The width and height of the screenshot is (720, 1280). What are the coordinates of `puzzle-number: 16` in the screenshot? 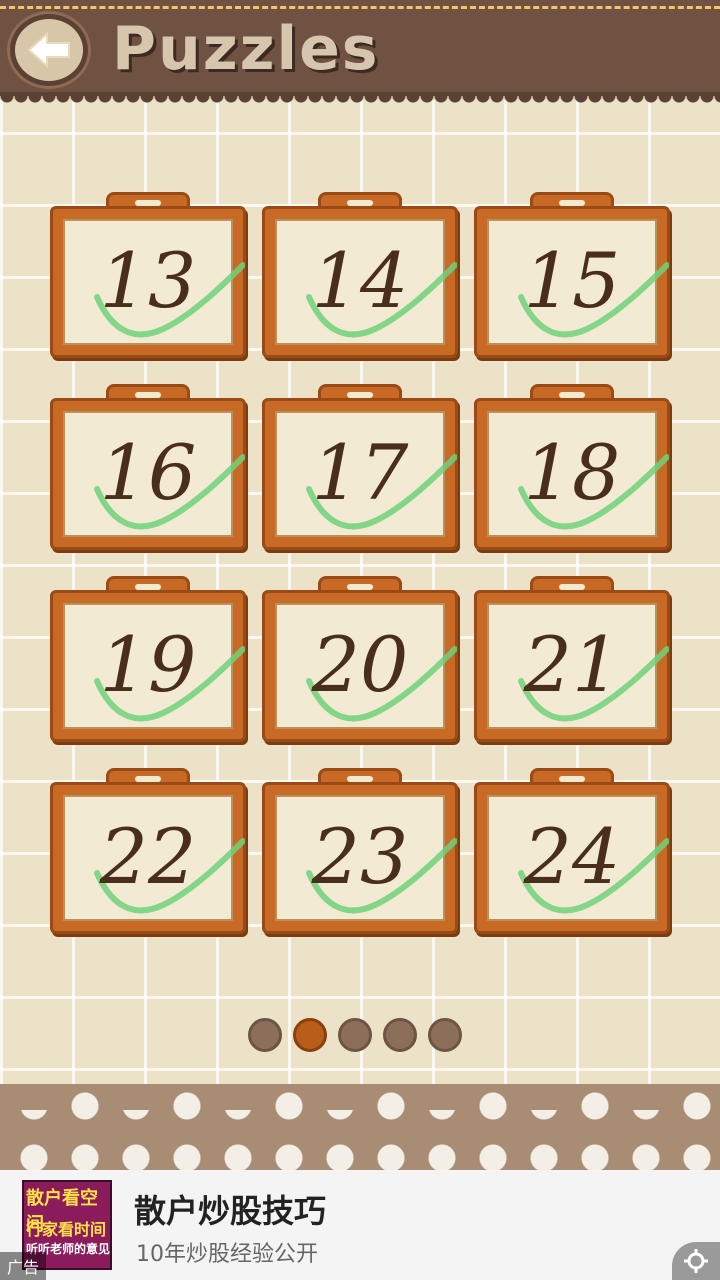 It's located at (148, 472).